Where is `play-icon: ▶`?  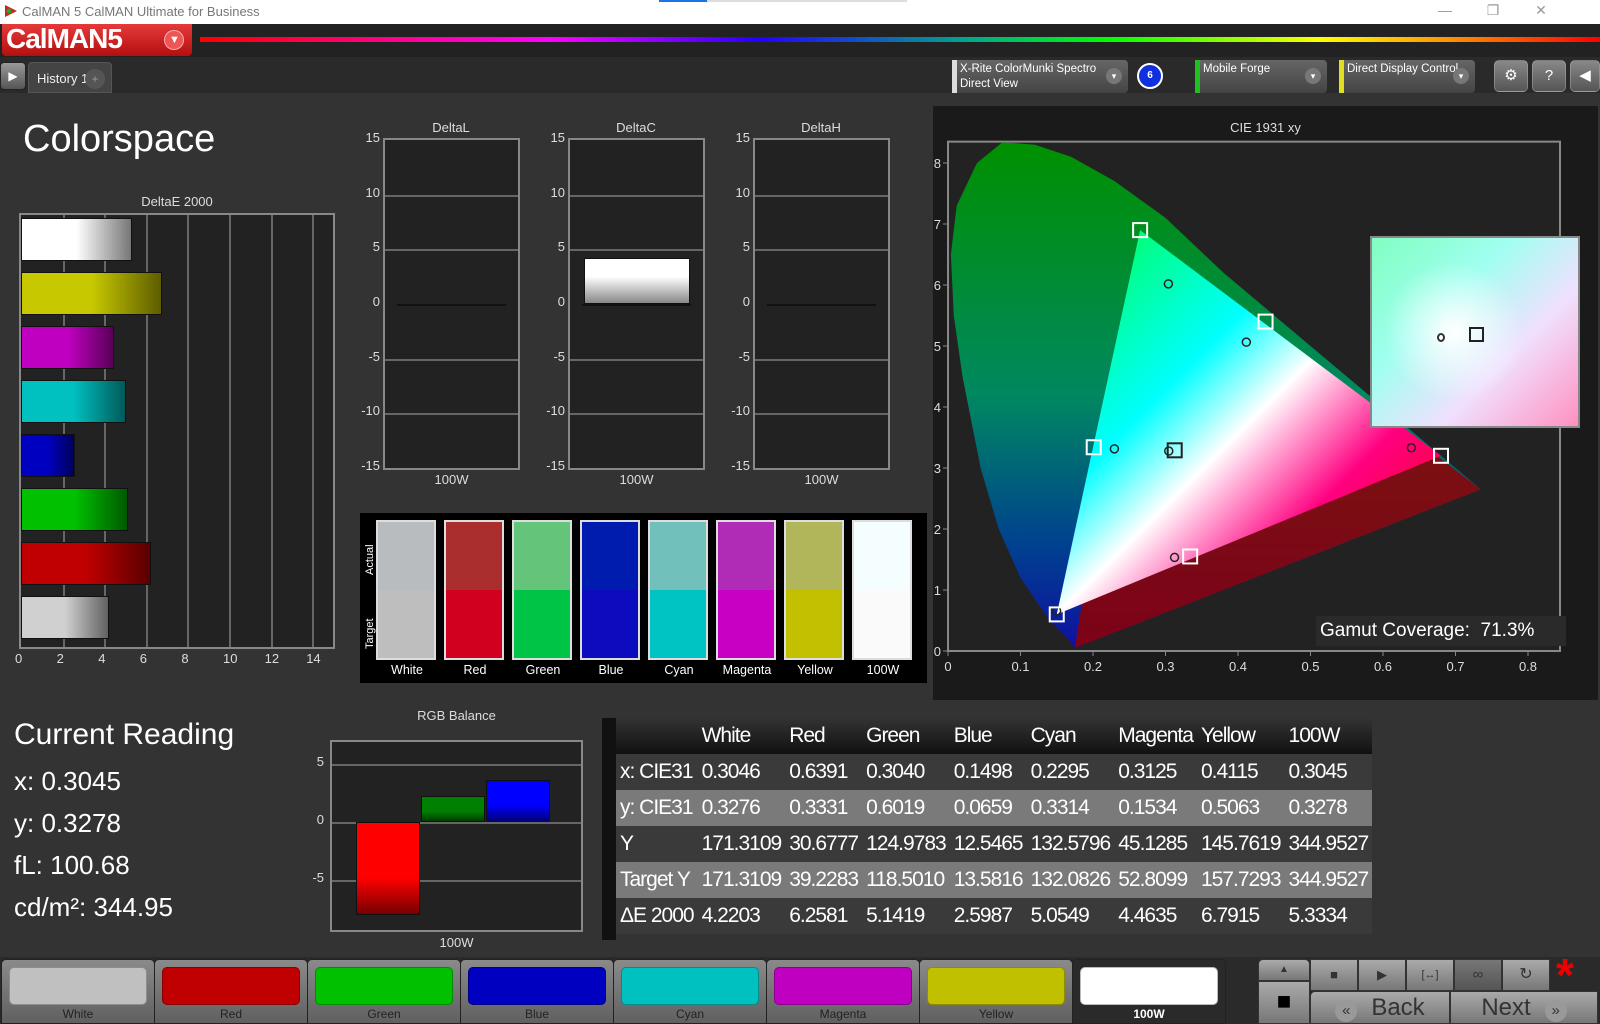
play-icon: ▶ is located at coordinates (1382, 974).